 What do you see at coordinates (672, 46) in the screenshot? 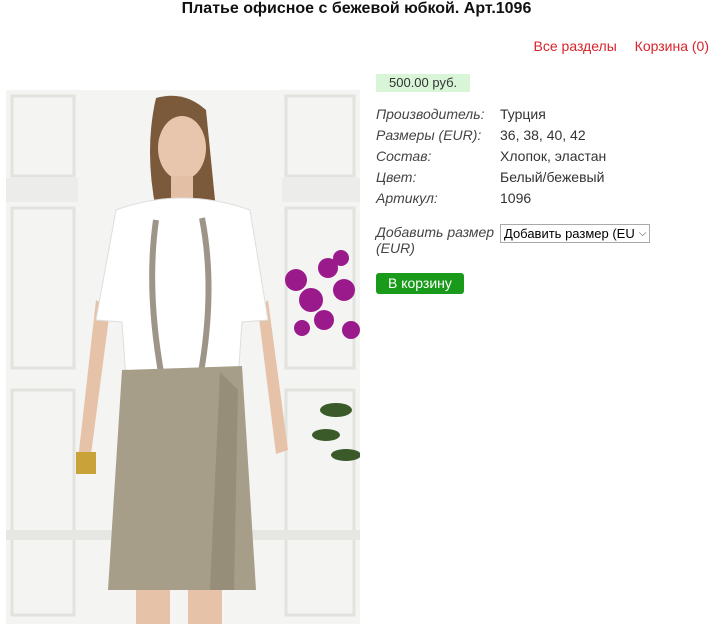
I see `cart-link: Корзина (0)` at bounding box center [672, 46].